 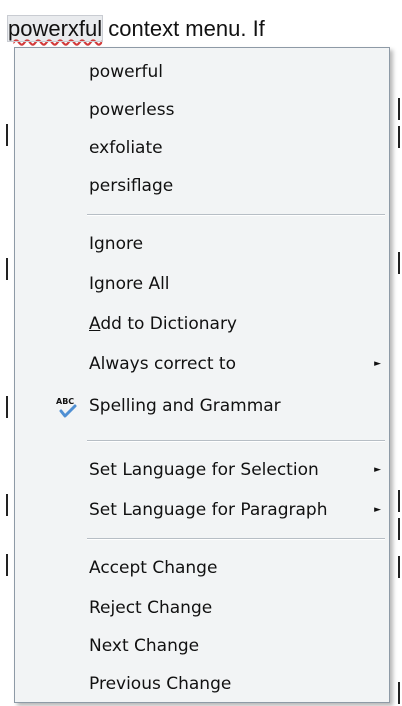 I want to click on accept-change-item: Accept Change, so click(x=202, y=568).